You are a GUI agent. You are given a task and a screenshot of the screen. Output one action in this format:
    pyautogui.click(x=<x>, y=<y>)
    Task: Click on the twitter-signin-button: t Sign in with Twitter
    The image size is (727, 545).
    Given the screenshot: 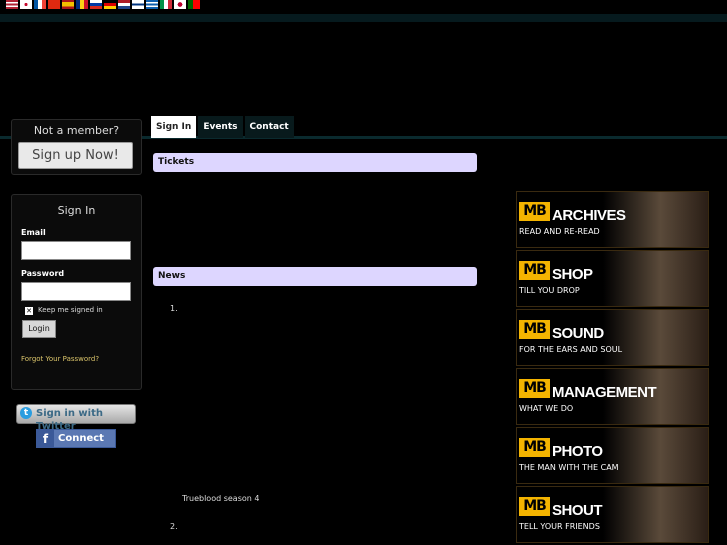 What is the action you would take?
    pyautogui.click(x=76, y=418)
    